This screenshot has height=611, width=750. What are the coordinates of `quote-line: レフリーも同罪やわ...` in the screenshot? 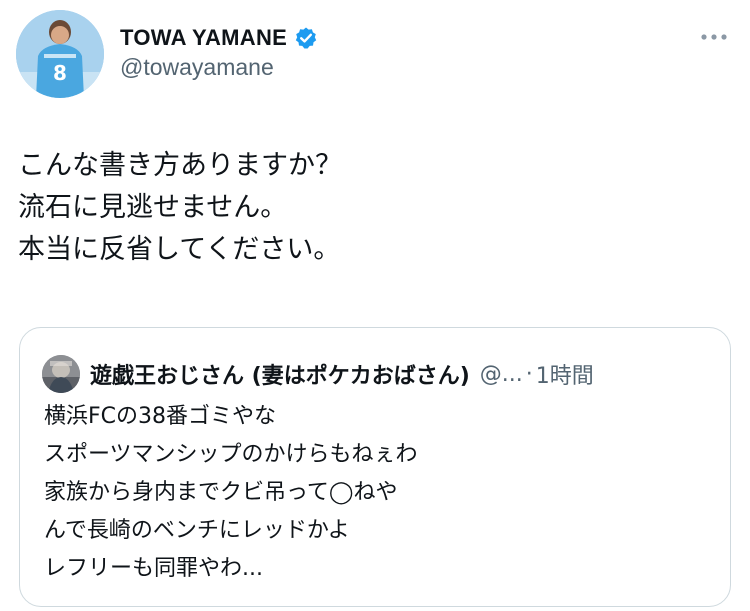 It's located at (153, 568).